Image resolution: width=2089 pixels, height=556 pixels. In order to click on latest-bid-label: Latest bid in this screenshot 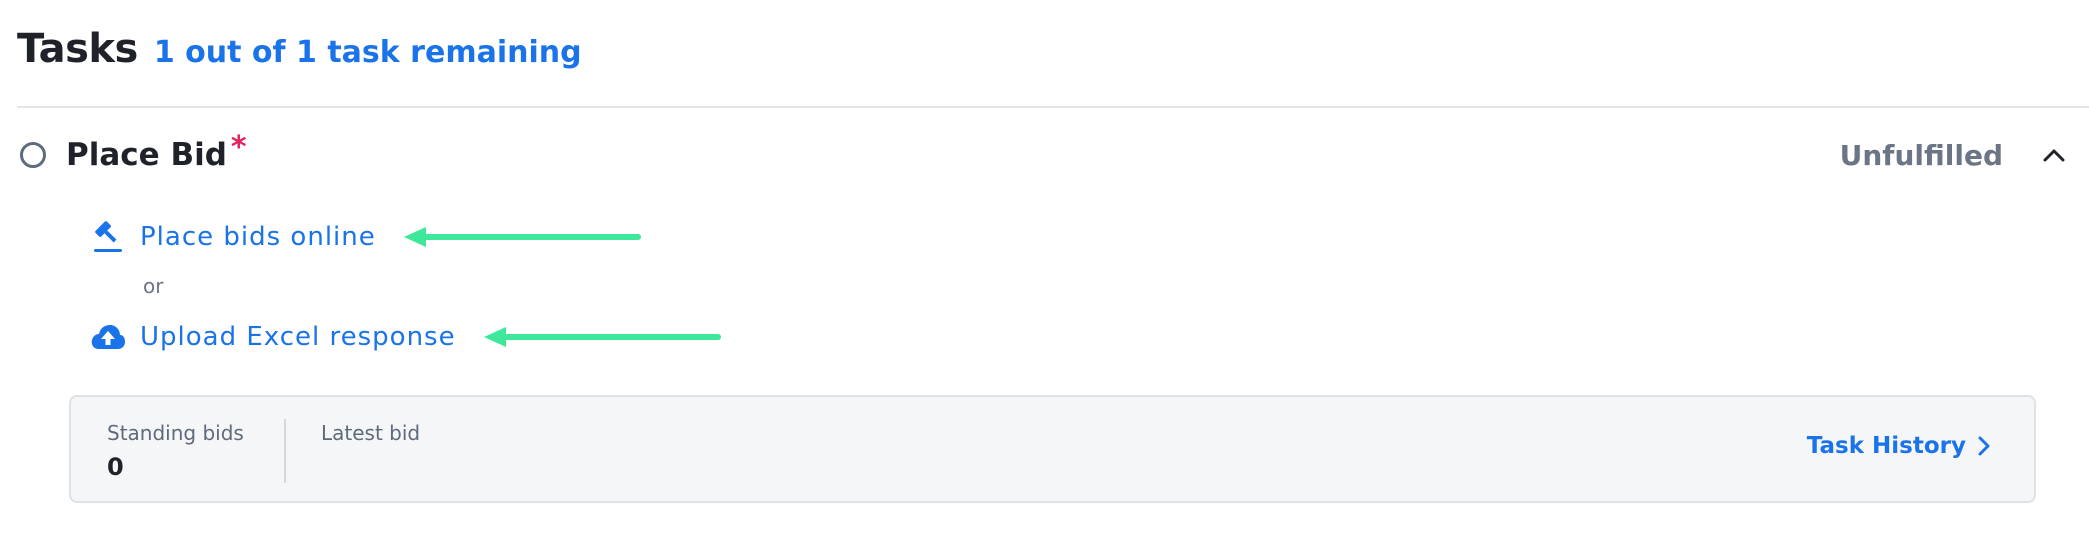, I will do `click(371, 433)`.